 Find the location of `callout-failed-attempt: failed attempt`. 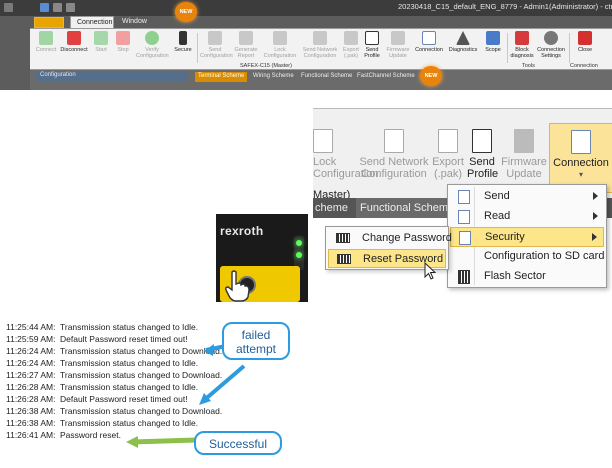

callout-failed-attempt: failed attempt is located at coordinates (256, 341).